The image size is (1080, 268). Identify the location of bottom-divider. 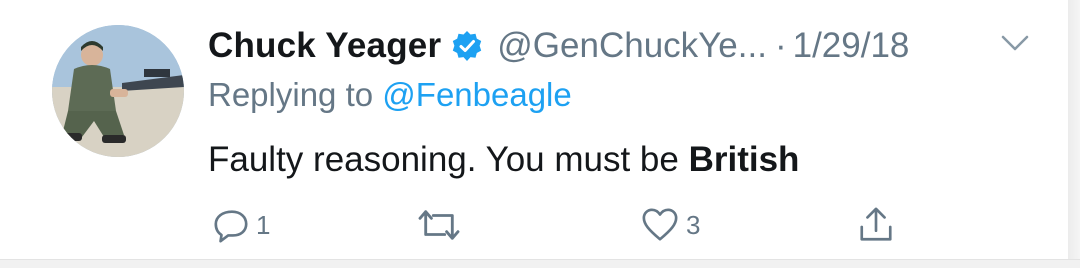
(540, 263).